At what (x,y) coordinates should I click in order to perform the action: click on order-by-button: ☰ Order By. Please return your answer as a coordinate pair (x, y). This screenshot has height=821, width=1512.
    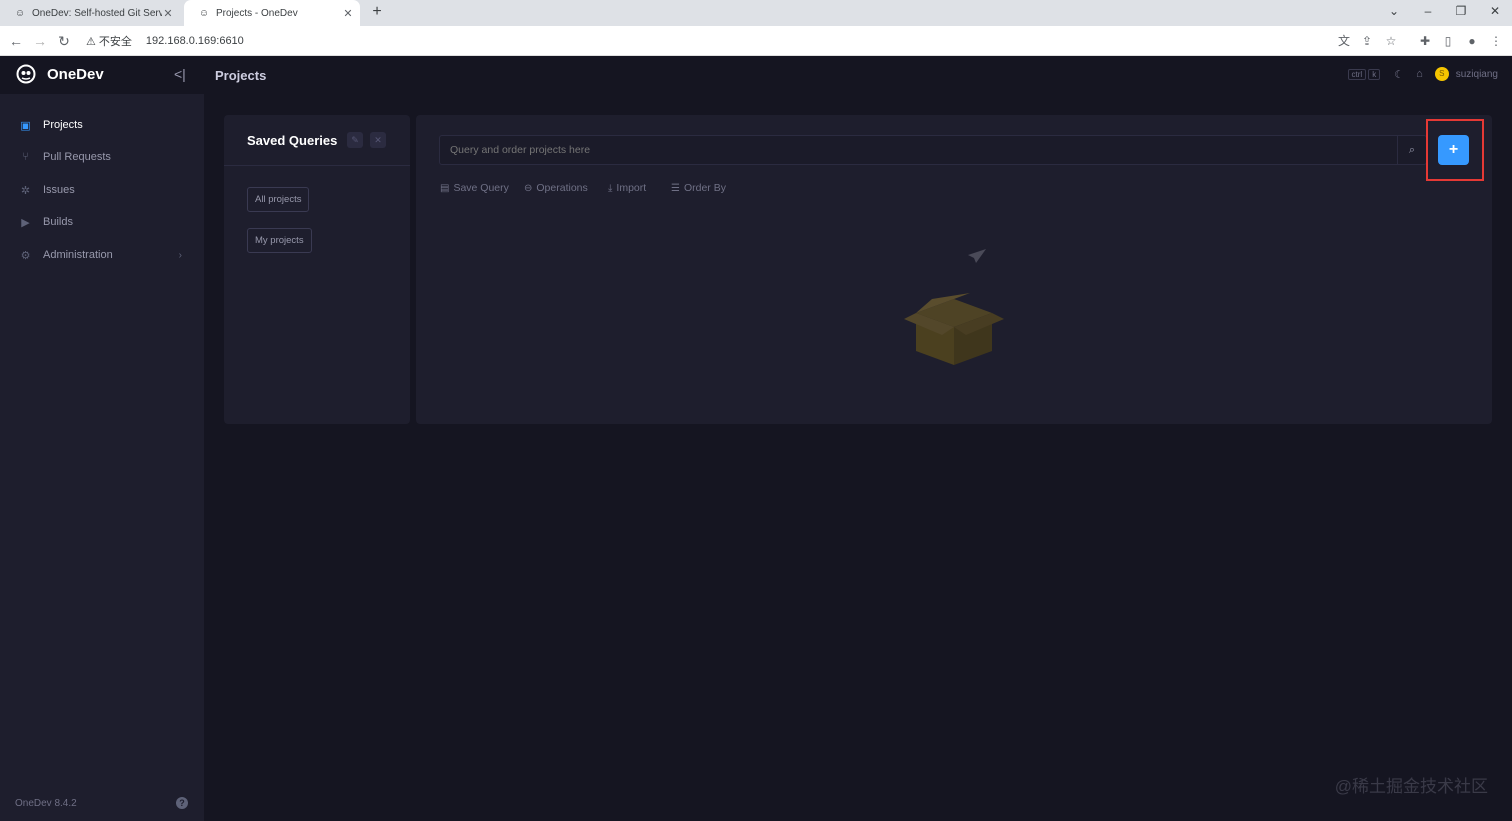
    Looking at the image, I should click on (698, 188).